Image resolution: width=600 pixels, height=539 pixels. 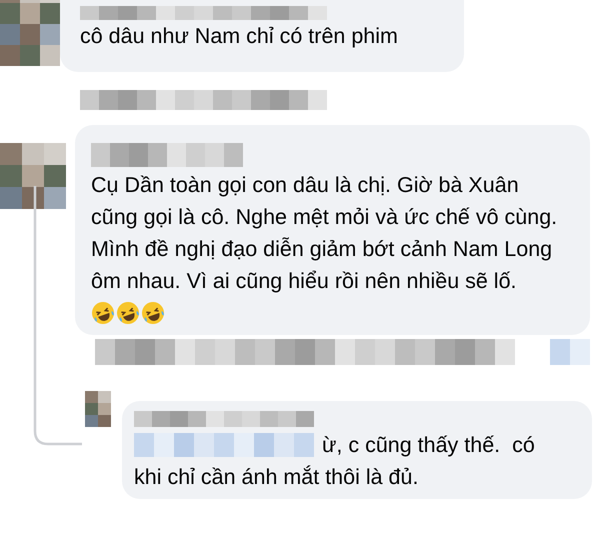 I want to click on blurred-reaction, so click(x=570, y=352).